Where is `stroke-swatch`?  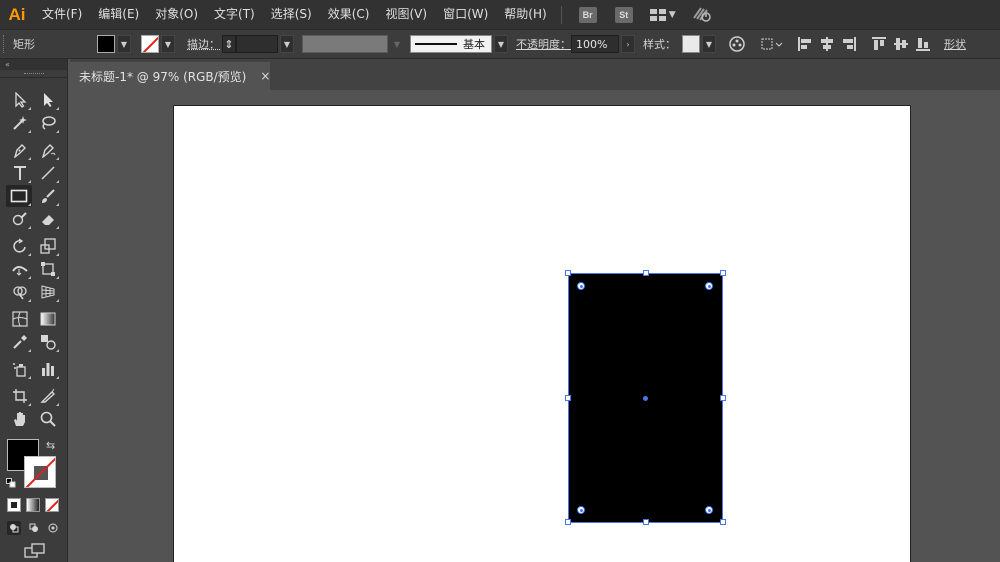 stroke-swatch is located at coordinates (150, 44).